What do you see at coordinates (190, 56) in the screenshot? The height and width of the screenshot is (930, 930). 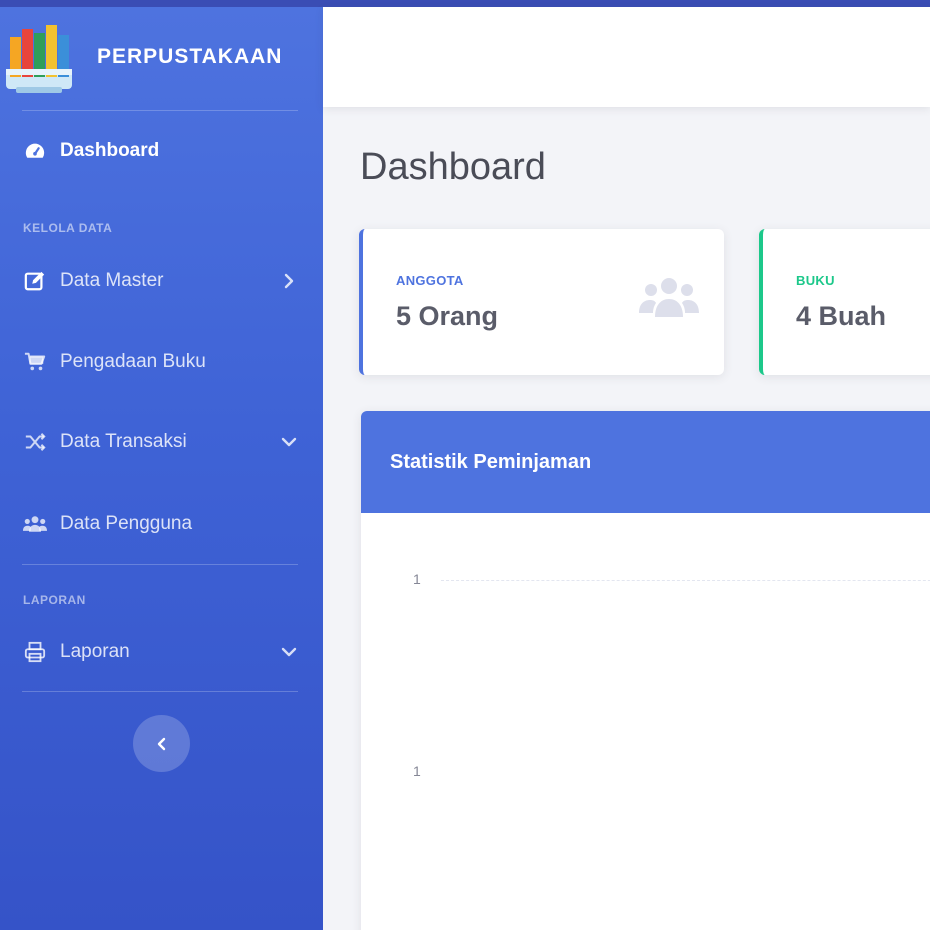 I see `brand-name: PERPUSTAKAAN` at bounding box center [190, 56].